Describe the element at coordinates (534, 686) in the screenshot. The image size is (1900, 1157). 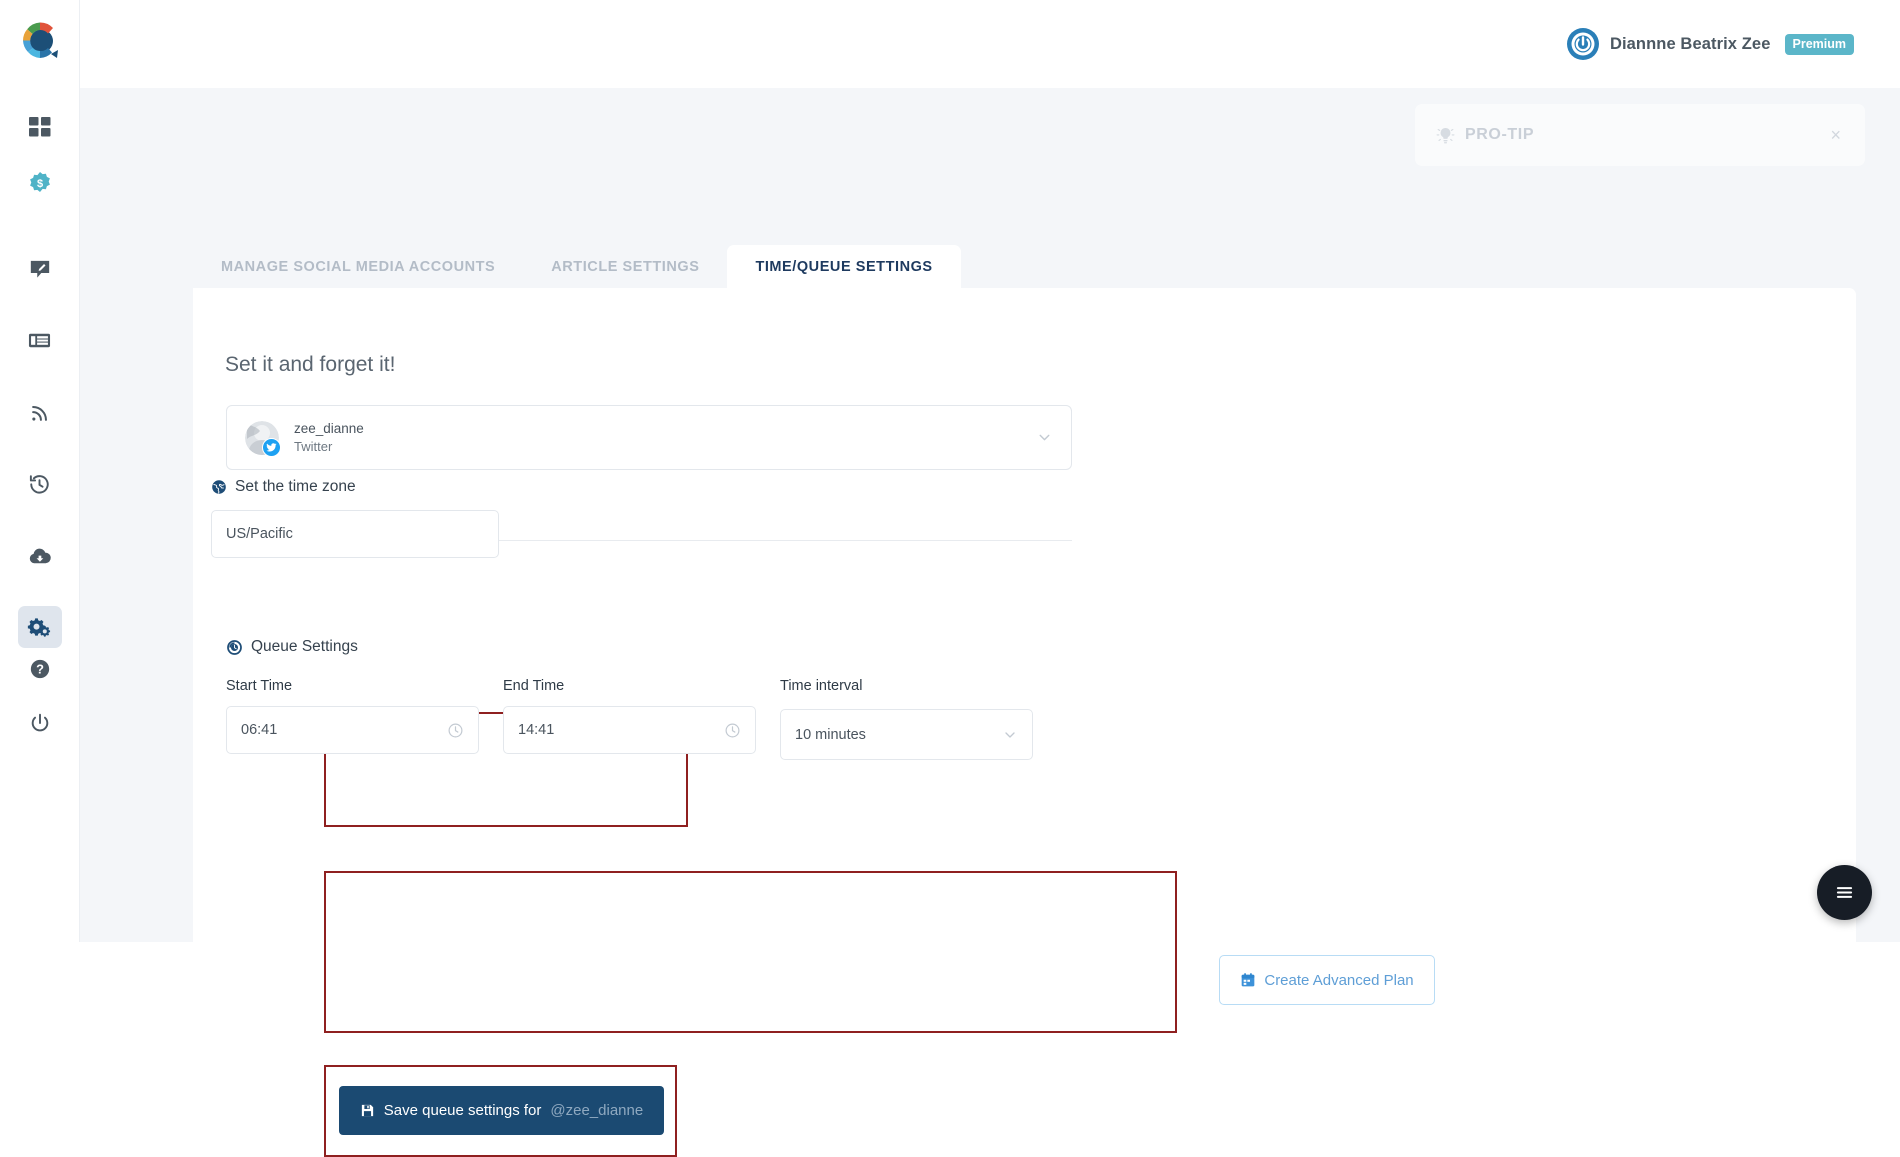
I see `end-time-label: End Time` at that location.